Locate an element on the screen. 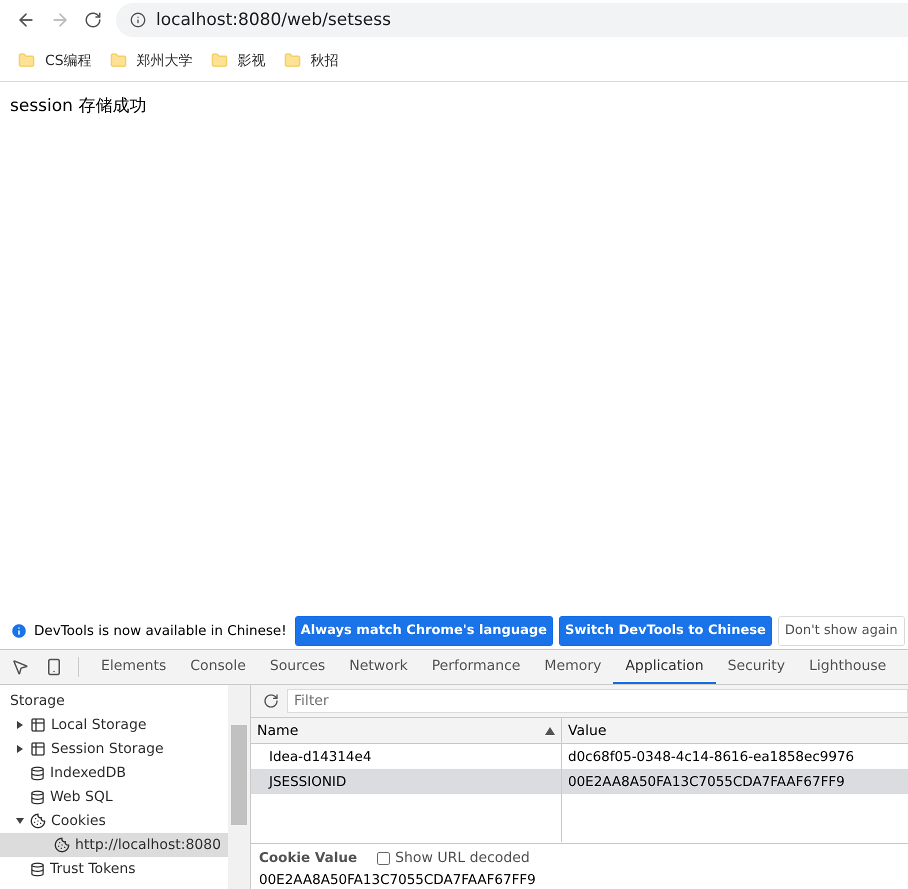 The width and height of the screenshot is (908, 889). address-bar: localhost:8080/web/setsess is located at coordinates (512, 20).